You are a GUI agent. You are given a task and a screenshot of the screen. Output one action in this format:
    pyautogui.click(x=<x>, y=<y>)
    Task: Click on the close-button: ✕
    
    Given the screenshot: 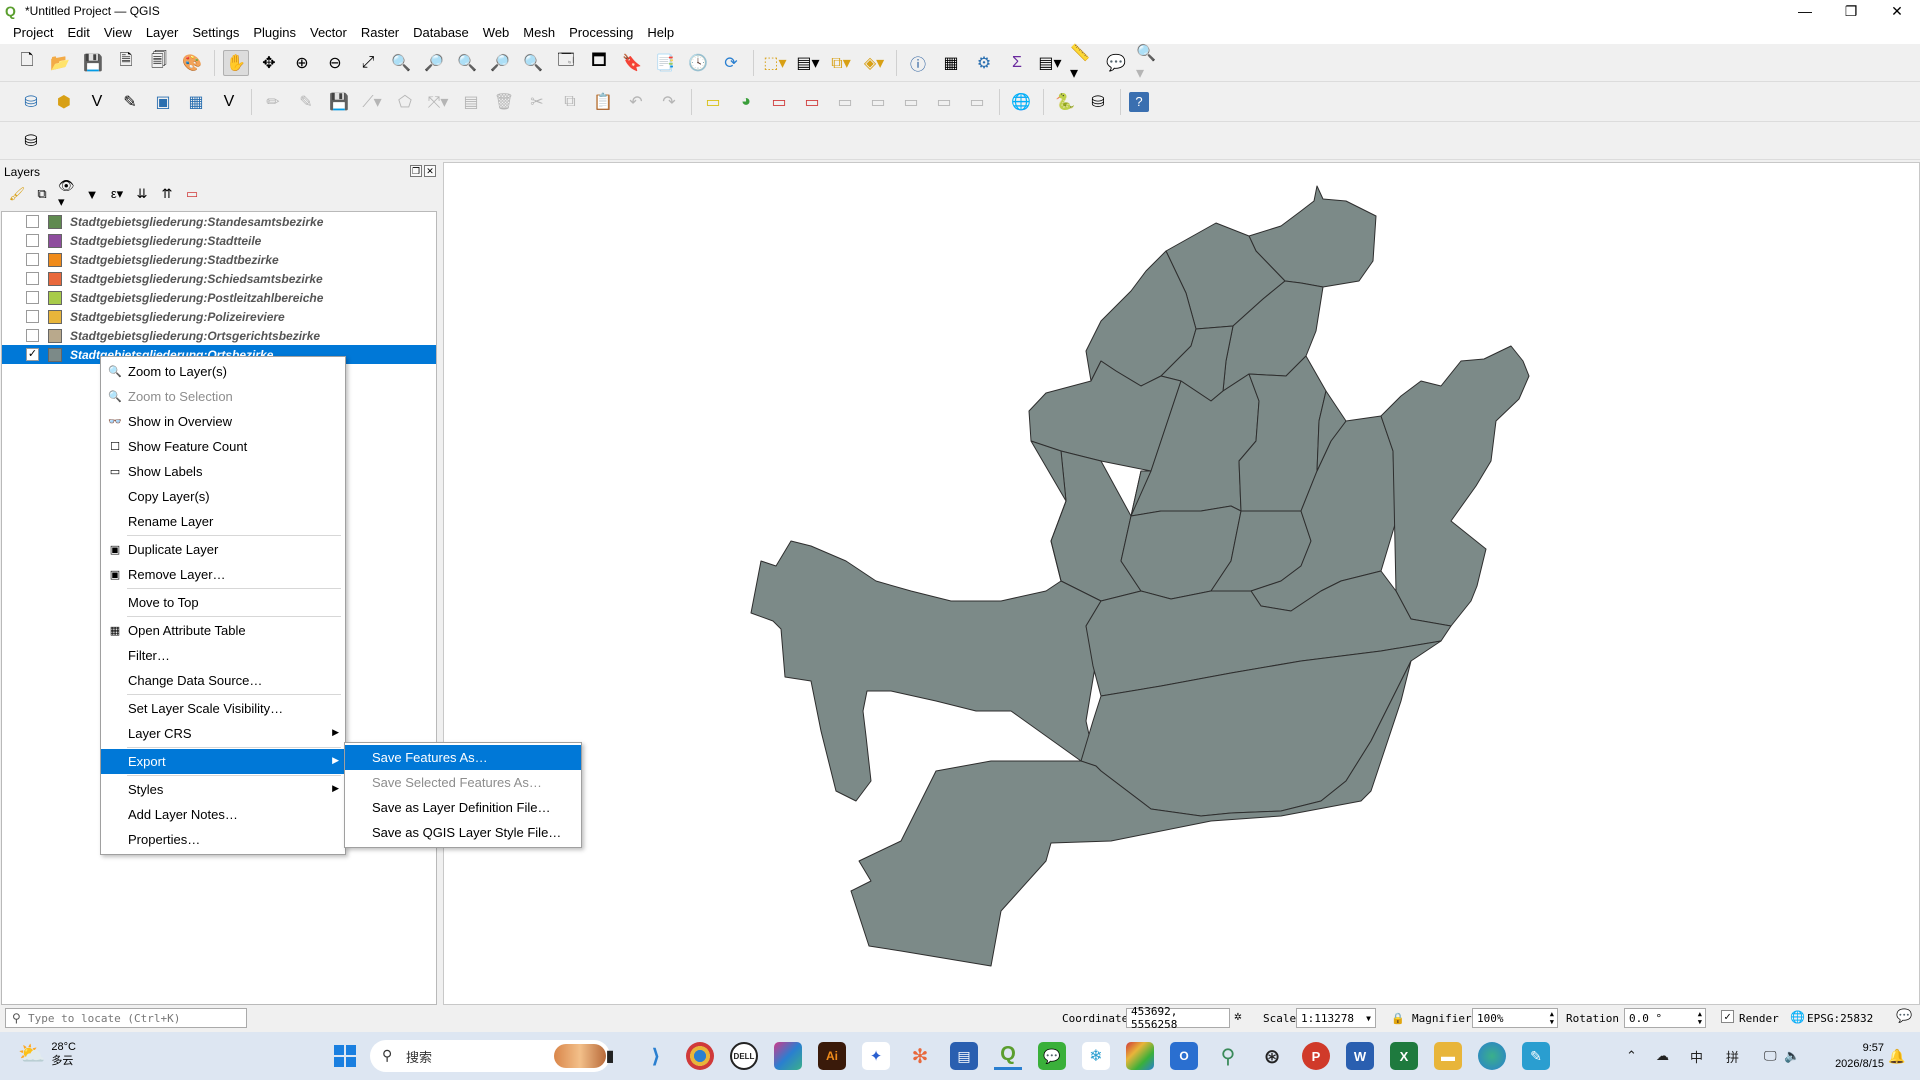 What is the action you would take?
    pyautogui.click(x=1897, y=11)
    